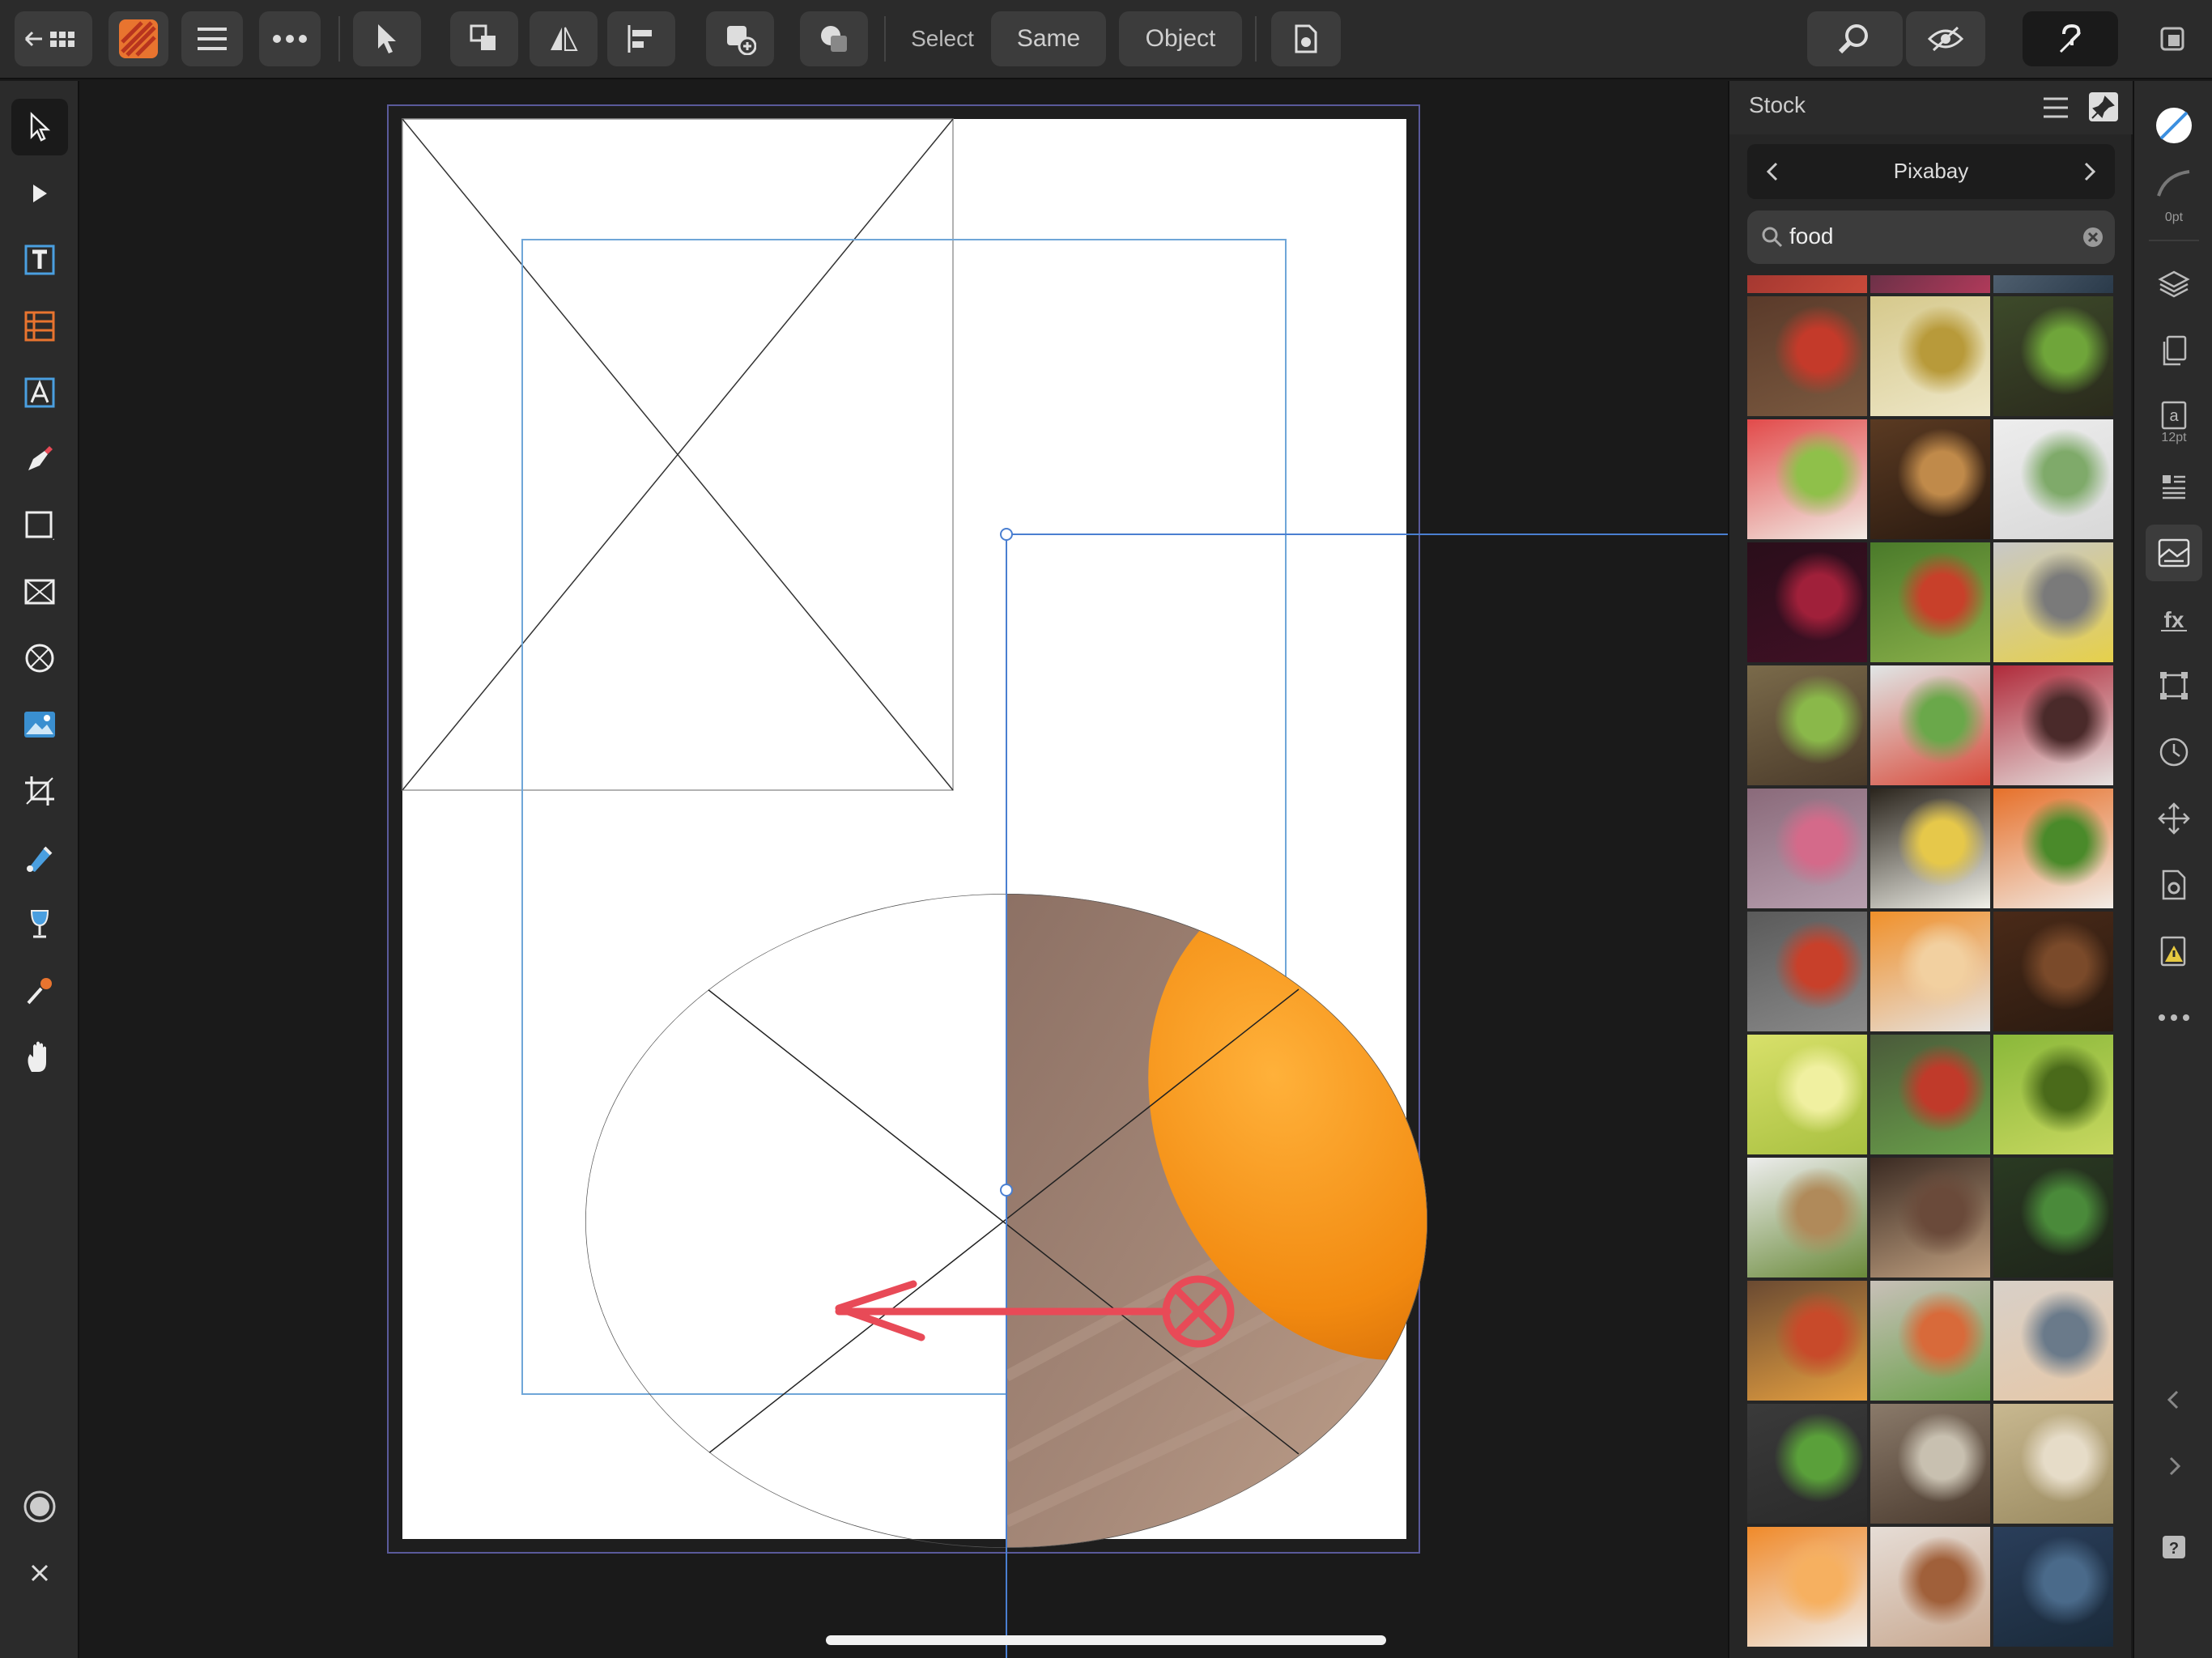  Describe the element at coordinates (39, 857) in the screenshot. I see `fill-tool` at that location.